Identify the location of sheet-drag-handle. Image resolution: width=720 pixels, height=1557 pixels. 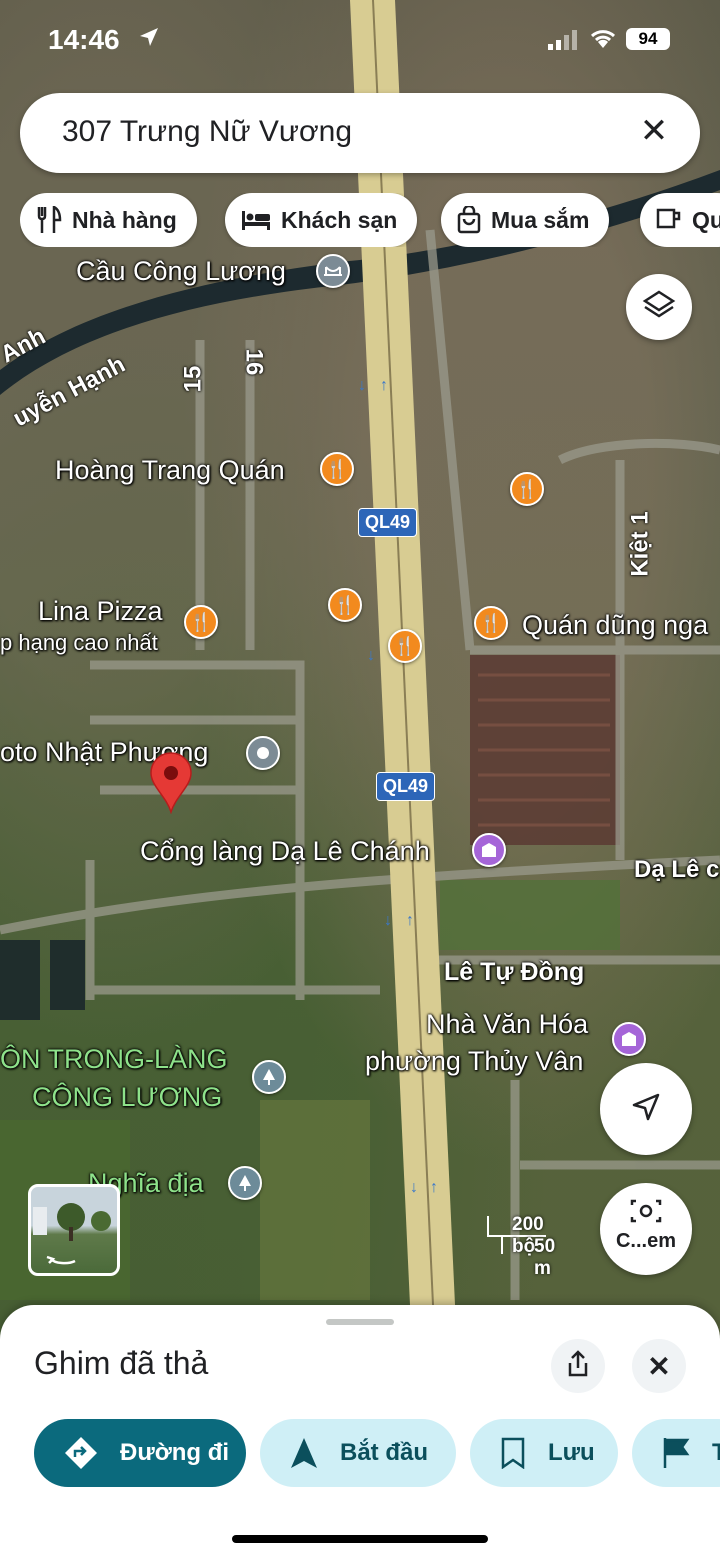
(360, 1322).